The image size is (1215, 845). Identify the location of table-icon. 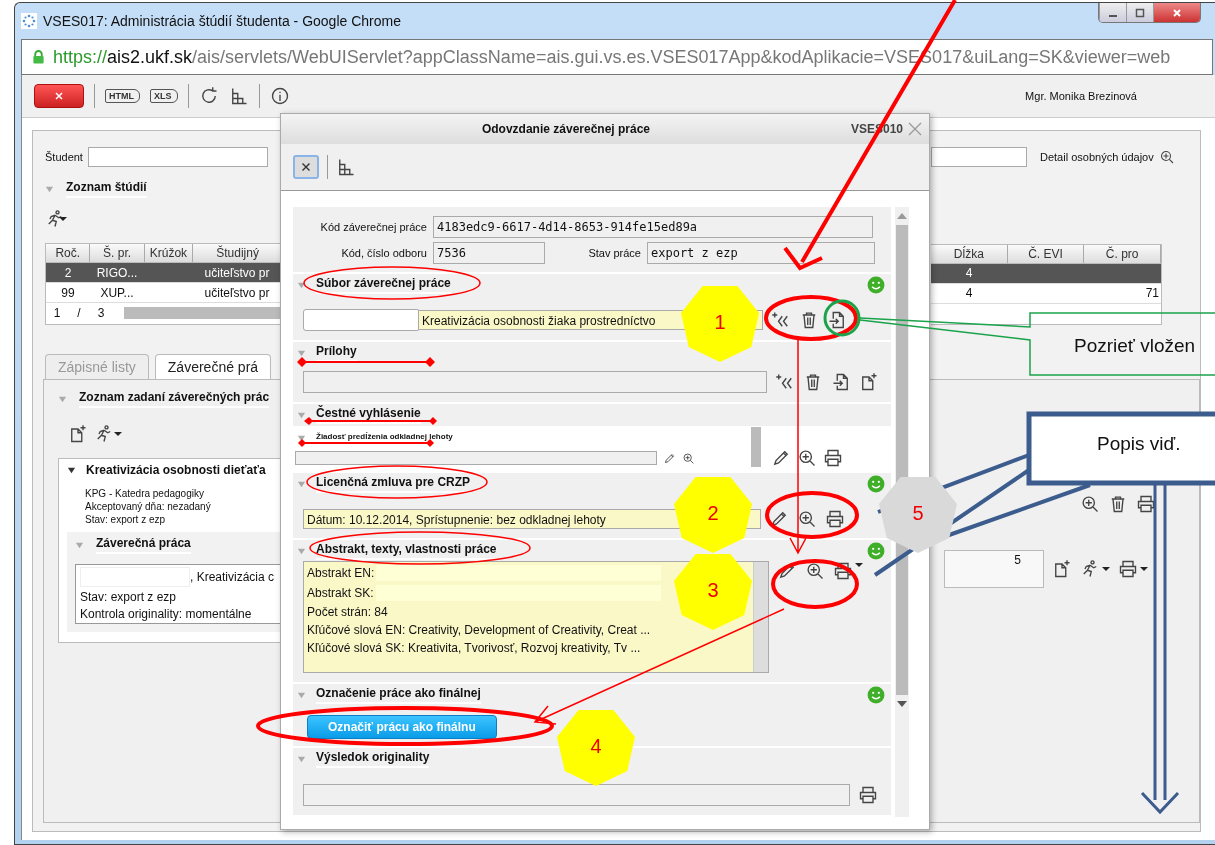
(346, 167).